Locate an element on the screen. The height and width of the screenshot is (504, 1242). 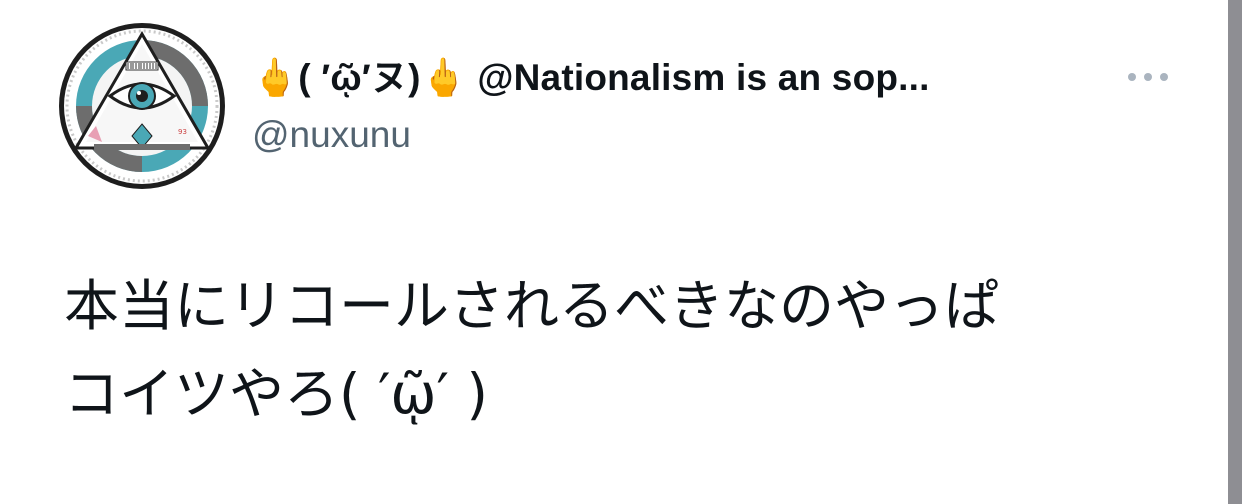
scrollbar is located at coordinates (1235, 252).